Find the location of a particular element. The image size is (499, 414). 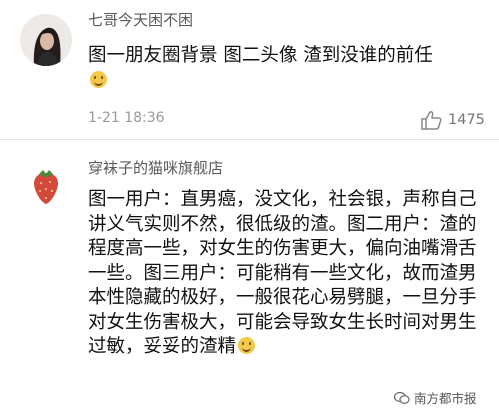

comment-username: 穿袜子的猫咪旗舰店 is located at coordinates (155, 167).